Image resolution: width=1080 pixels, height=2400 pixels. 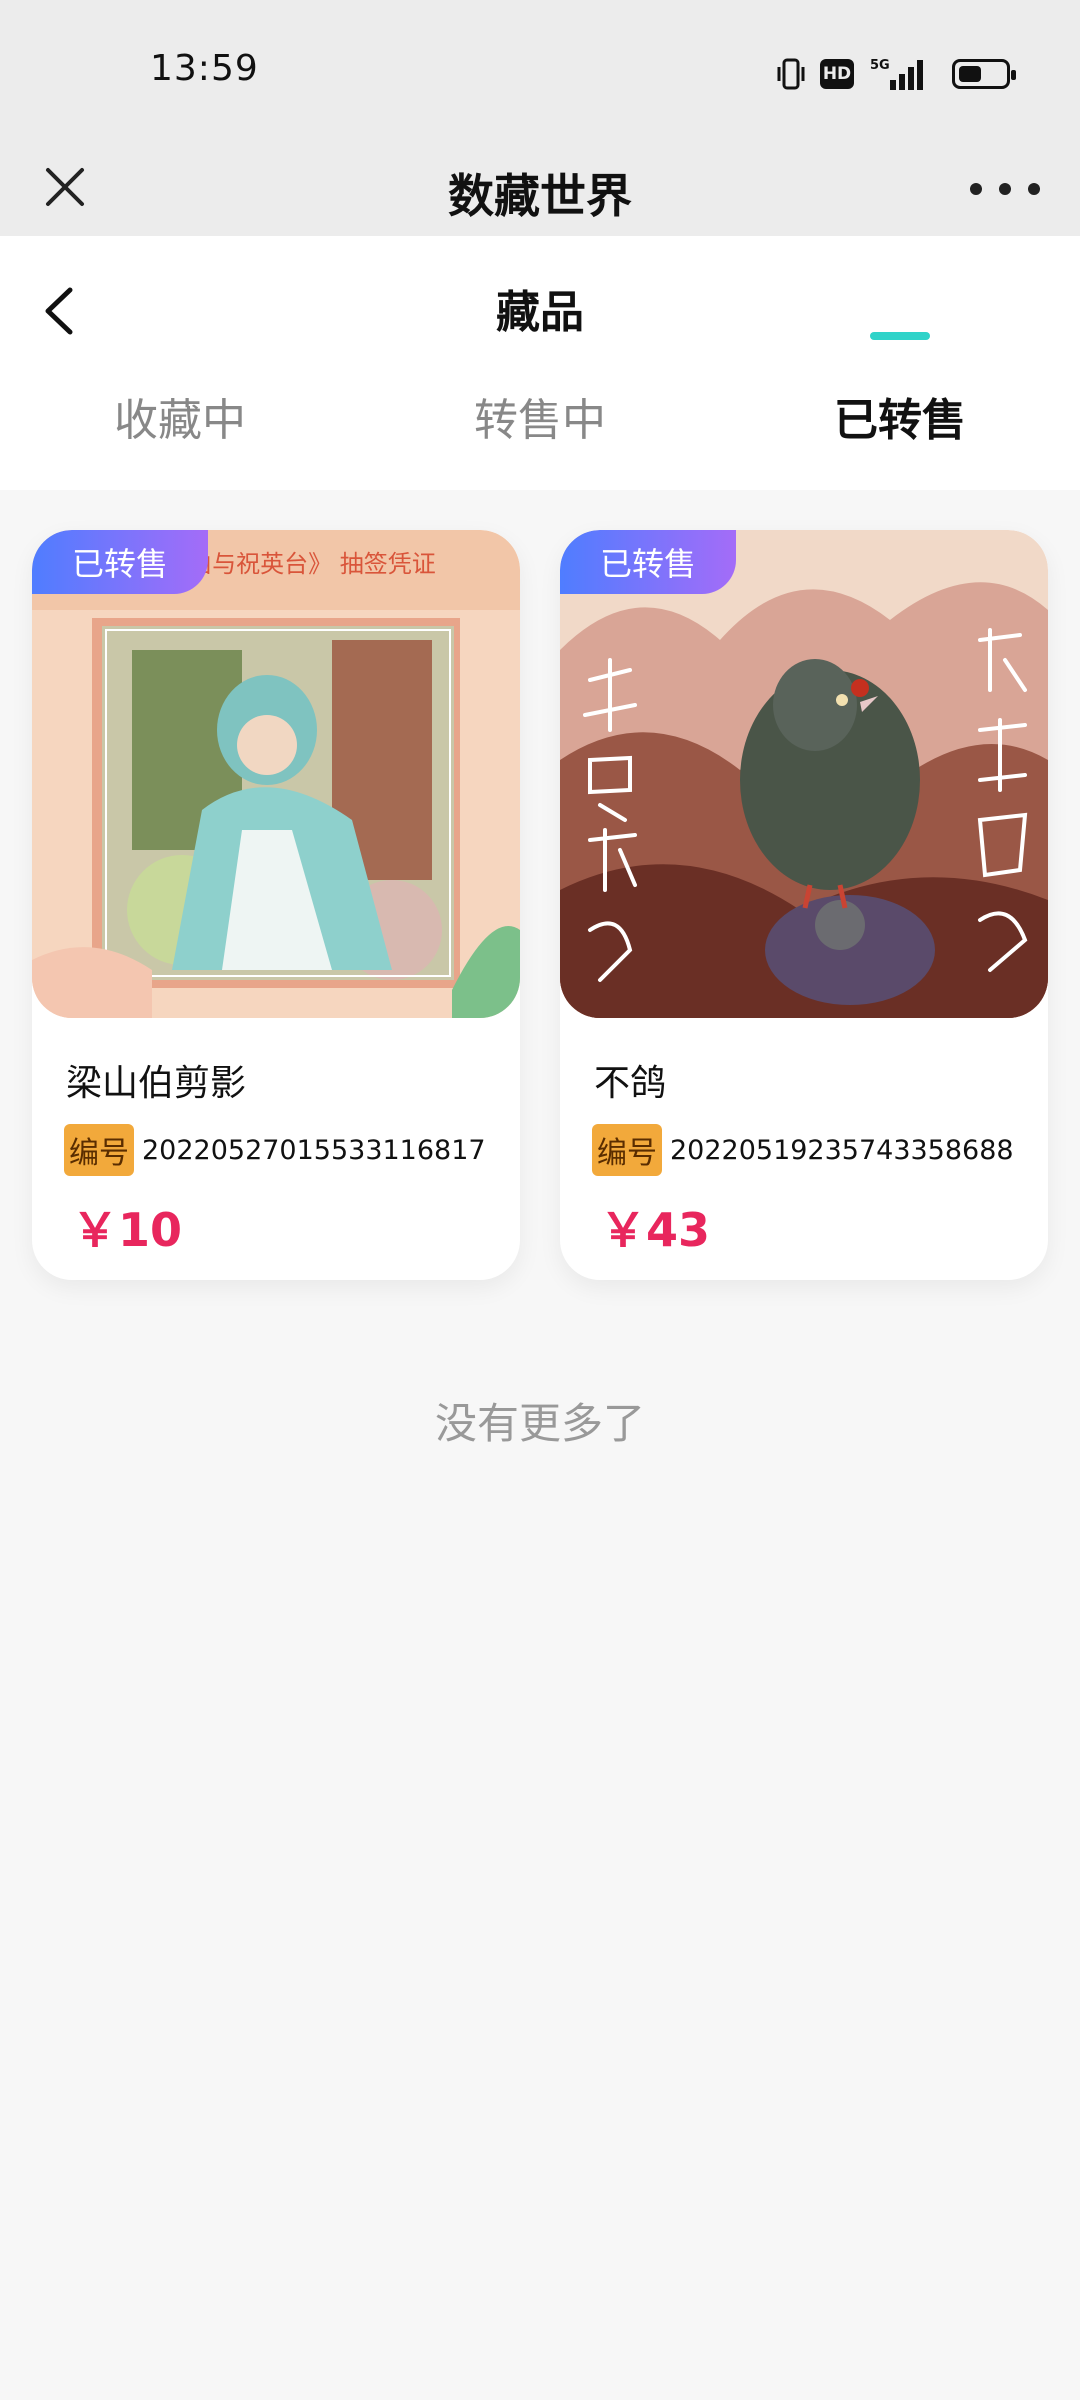 I want to click on card-image, so click(x=804, y=774).